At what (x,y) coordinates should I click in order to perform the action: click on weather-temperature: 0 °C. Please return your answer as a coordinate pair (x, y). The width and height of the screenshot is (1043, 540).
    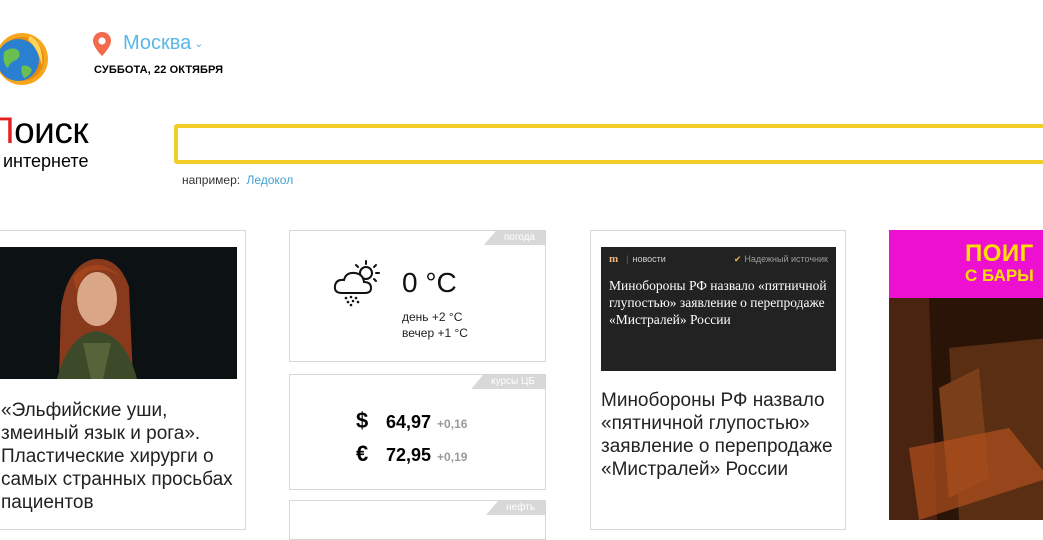
    Looking at the image, I should click on (429, 282).